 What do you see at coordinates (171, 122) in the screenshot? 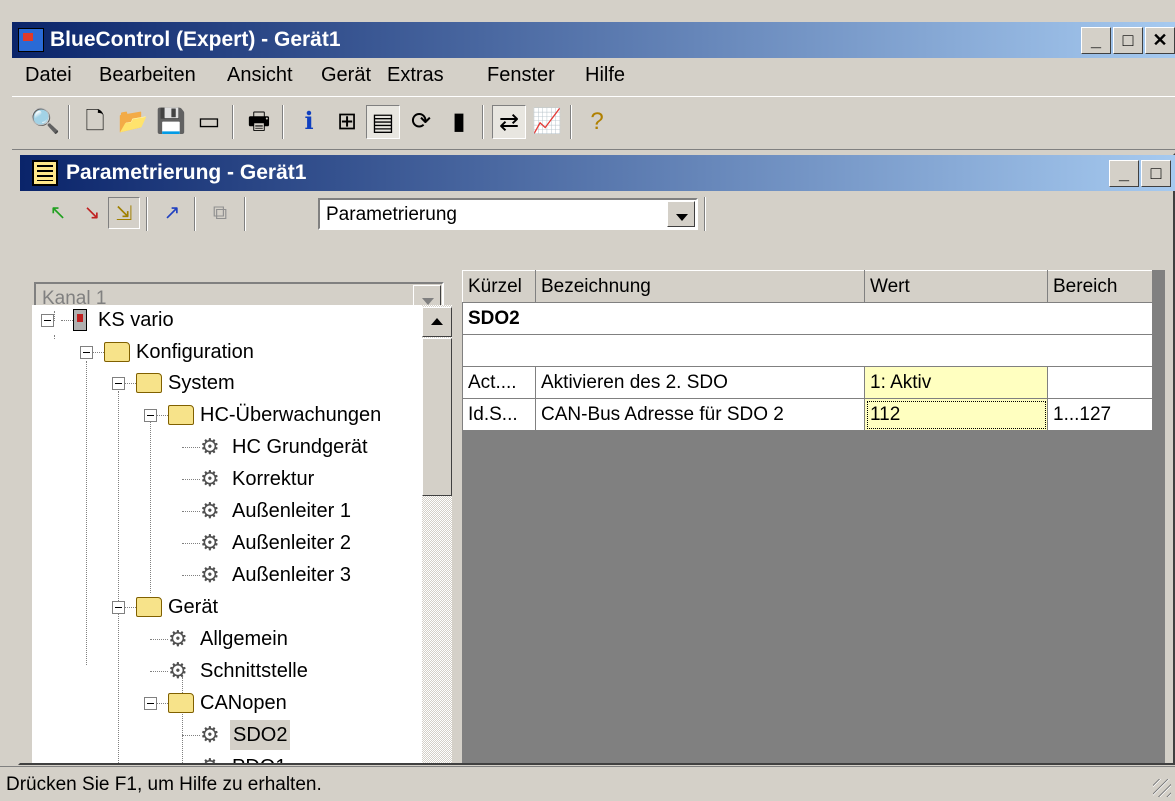
I see `save-icon: 💾` at bounding box center [171, 122].